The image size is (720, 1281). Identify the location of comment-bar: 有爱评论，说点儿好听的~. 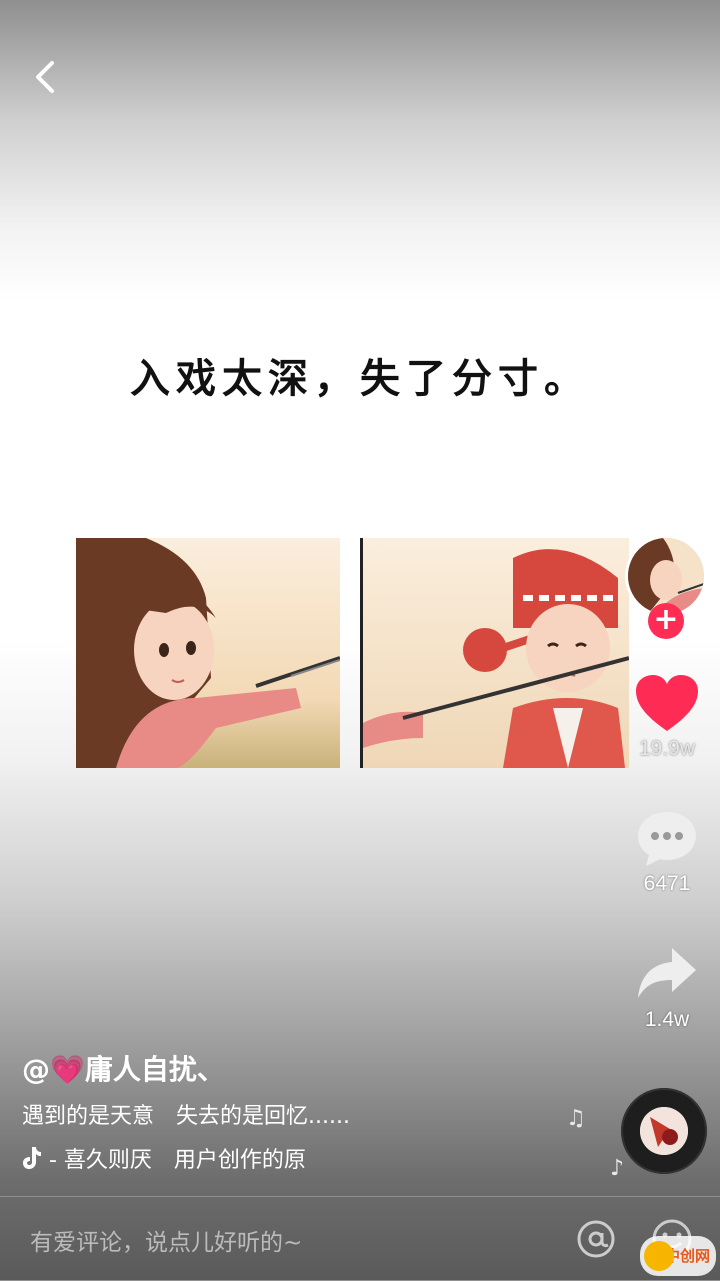
(360, 1238).